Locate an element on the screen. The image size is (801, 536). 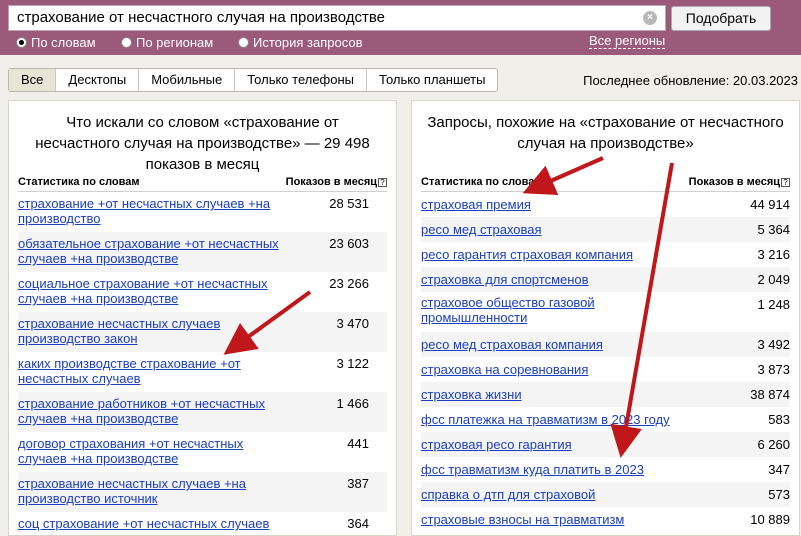
impressions-count: 3 492 is located at coordinates (773, 344).